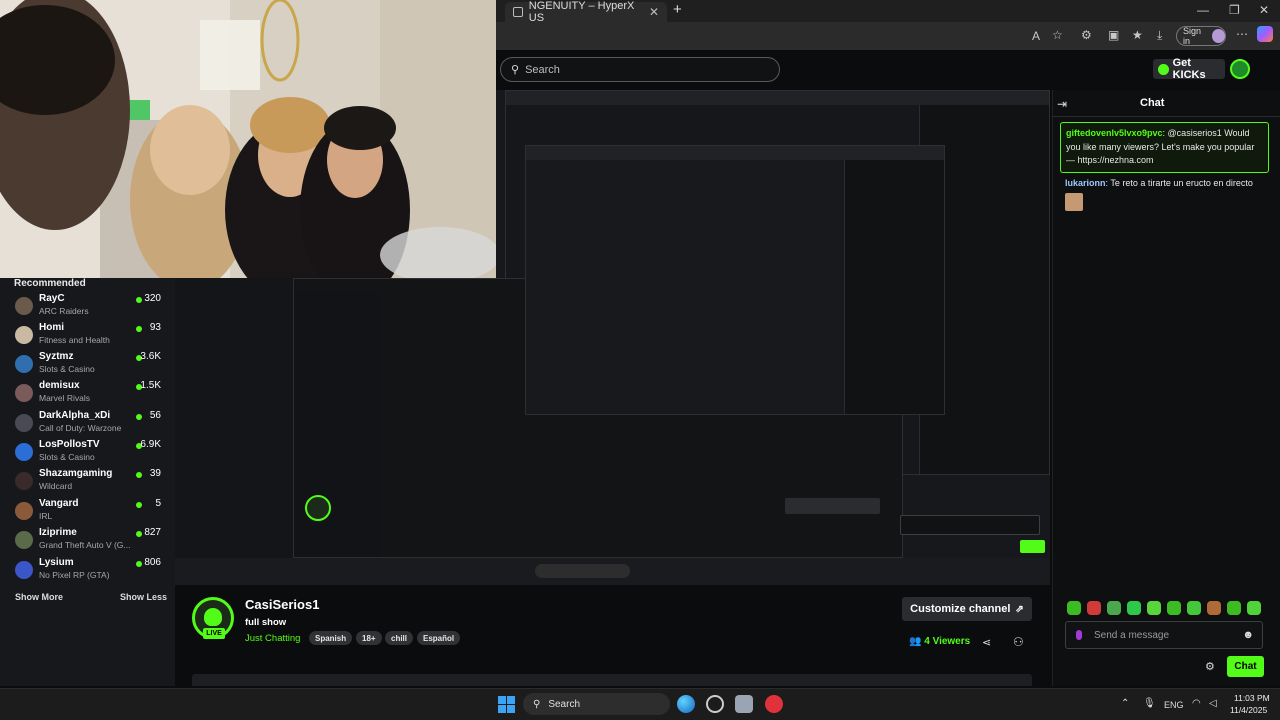 This screenshot has width=1280, height=720. I want to click on viewer-count: 827, so click(152, 532).